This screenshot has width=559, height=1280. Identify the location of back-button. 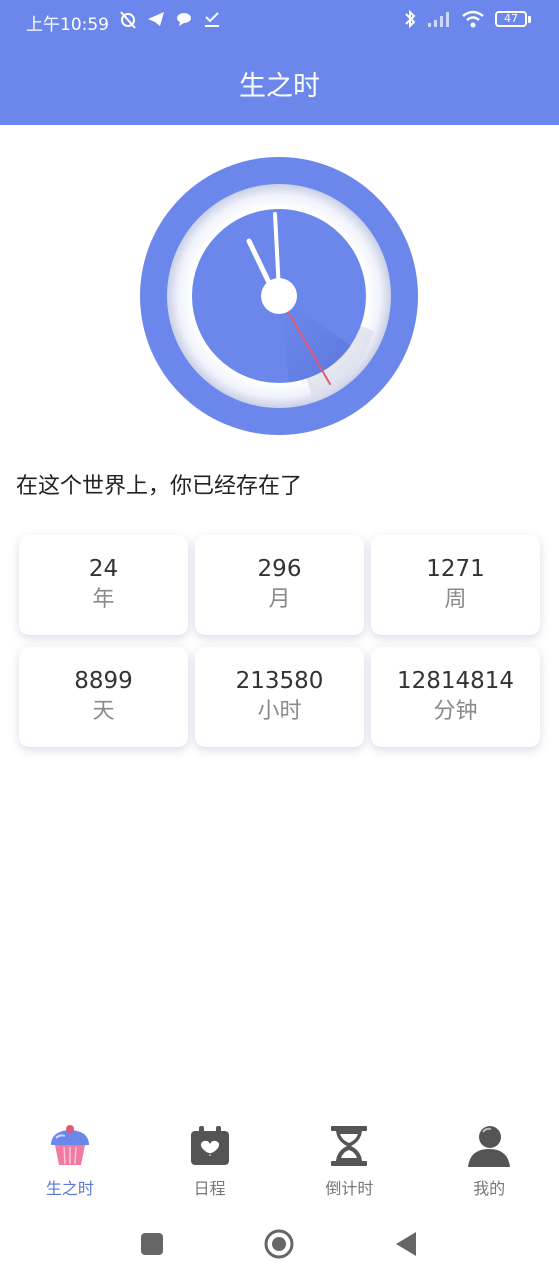
(406, 1244).